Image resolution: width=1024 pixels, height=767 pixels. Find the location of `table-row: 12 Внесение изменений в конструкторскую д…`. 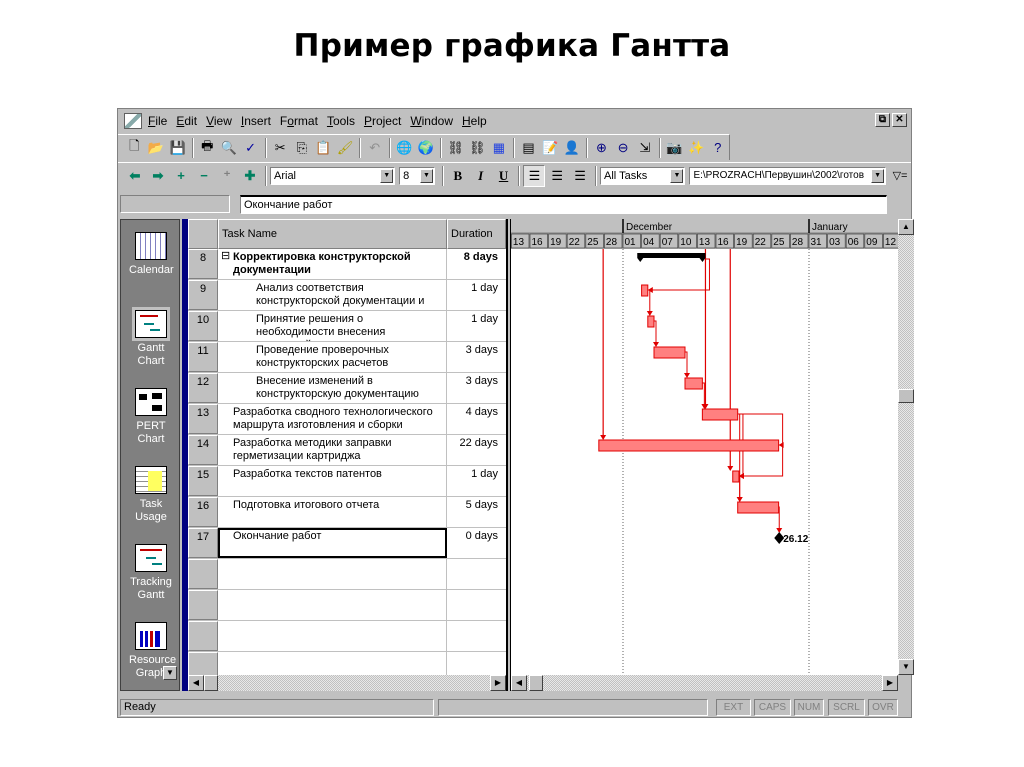

table-row: 12 Внесение изменений в конструкторскую д… is located at coordinates (347, 388).